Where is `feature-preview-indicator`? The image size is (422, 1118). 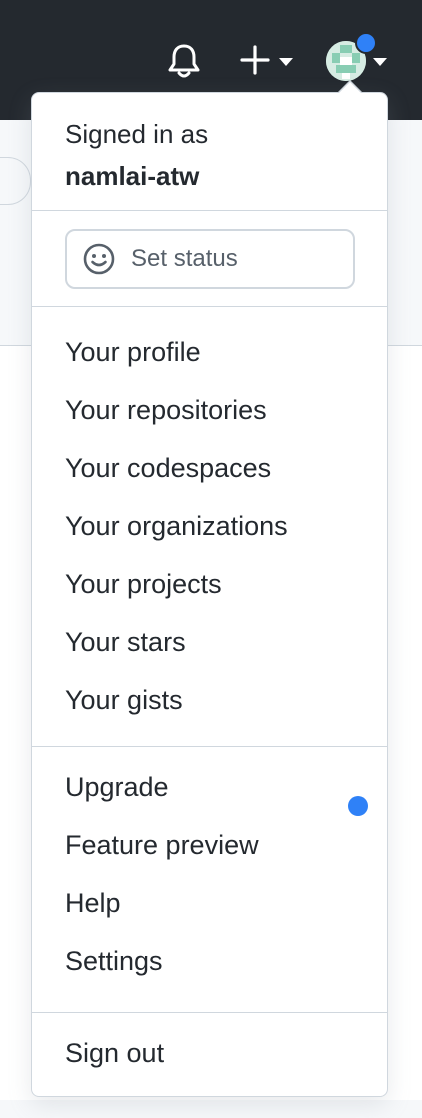 feature-preview-indicator is located at coordinates (358, 806).